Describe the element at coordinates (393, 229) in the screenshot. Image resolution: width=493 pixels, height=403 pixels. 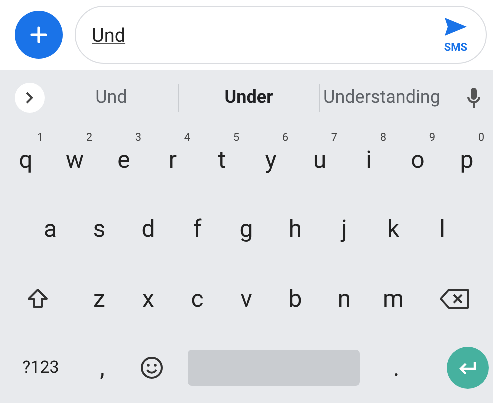
I see `key: k` at that location.